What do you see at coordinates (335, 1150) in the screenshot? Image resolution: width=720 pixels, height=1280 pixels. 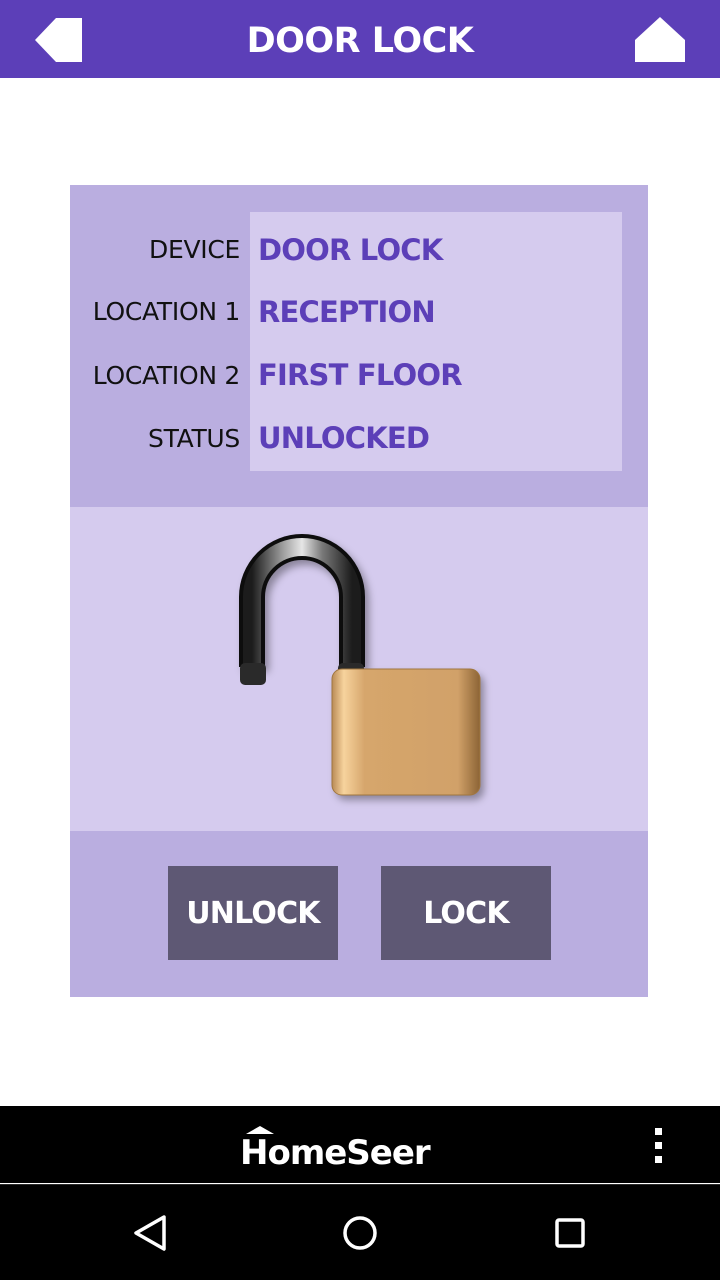 I see `brand-text: HomeSeer` at bounding box center [335, 1150].